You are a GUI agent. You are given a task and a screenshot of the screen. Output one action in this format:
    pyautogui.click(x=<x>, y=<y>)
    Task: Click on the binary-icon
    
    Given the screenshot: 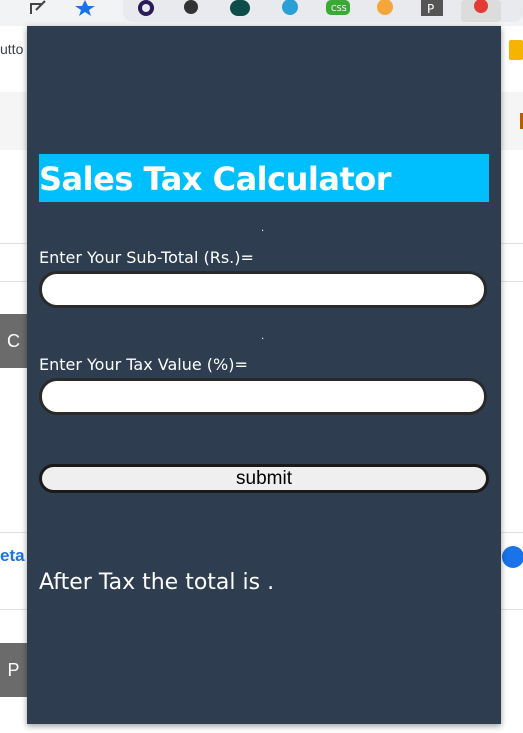 What is the action you would take?
    pyautogui.click(x=240, y=9)
    